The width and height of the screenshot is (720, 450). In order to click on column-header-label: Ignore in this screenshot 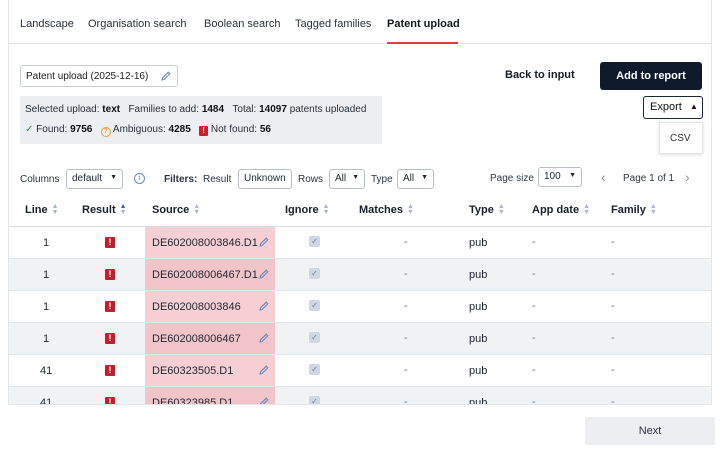, I will do `click(302, 210)`.